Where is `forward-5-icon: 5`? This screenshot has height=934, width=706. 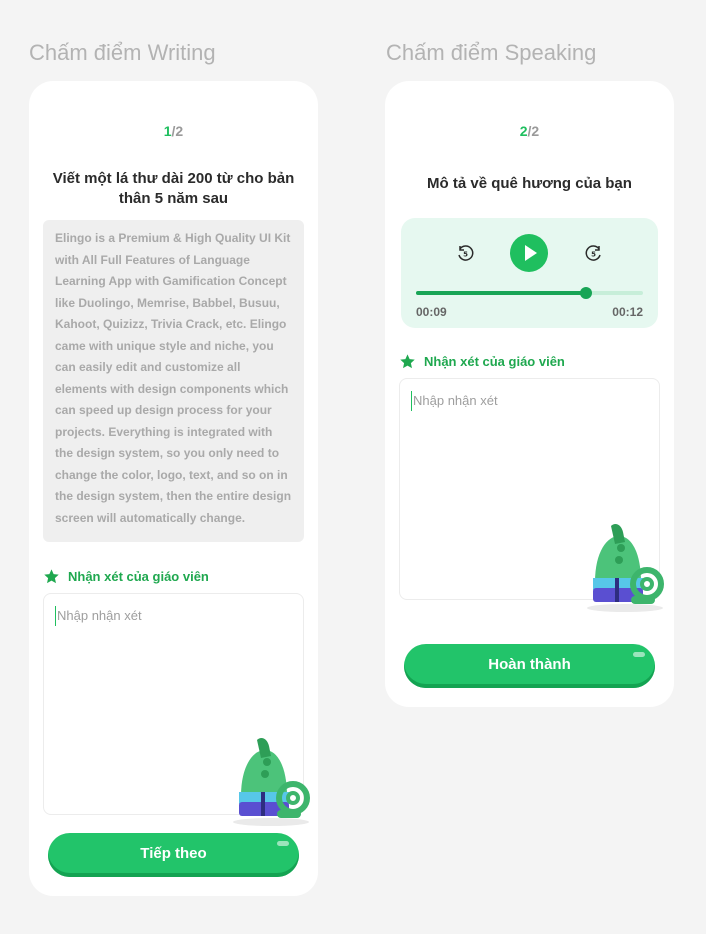 forward-5-icon: 5 is located at coordinates (594, 253).